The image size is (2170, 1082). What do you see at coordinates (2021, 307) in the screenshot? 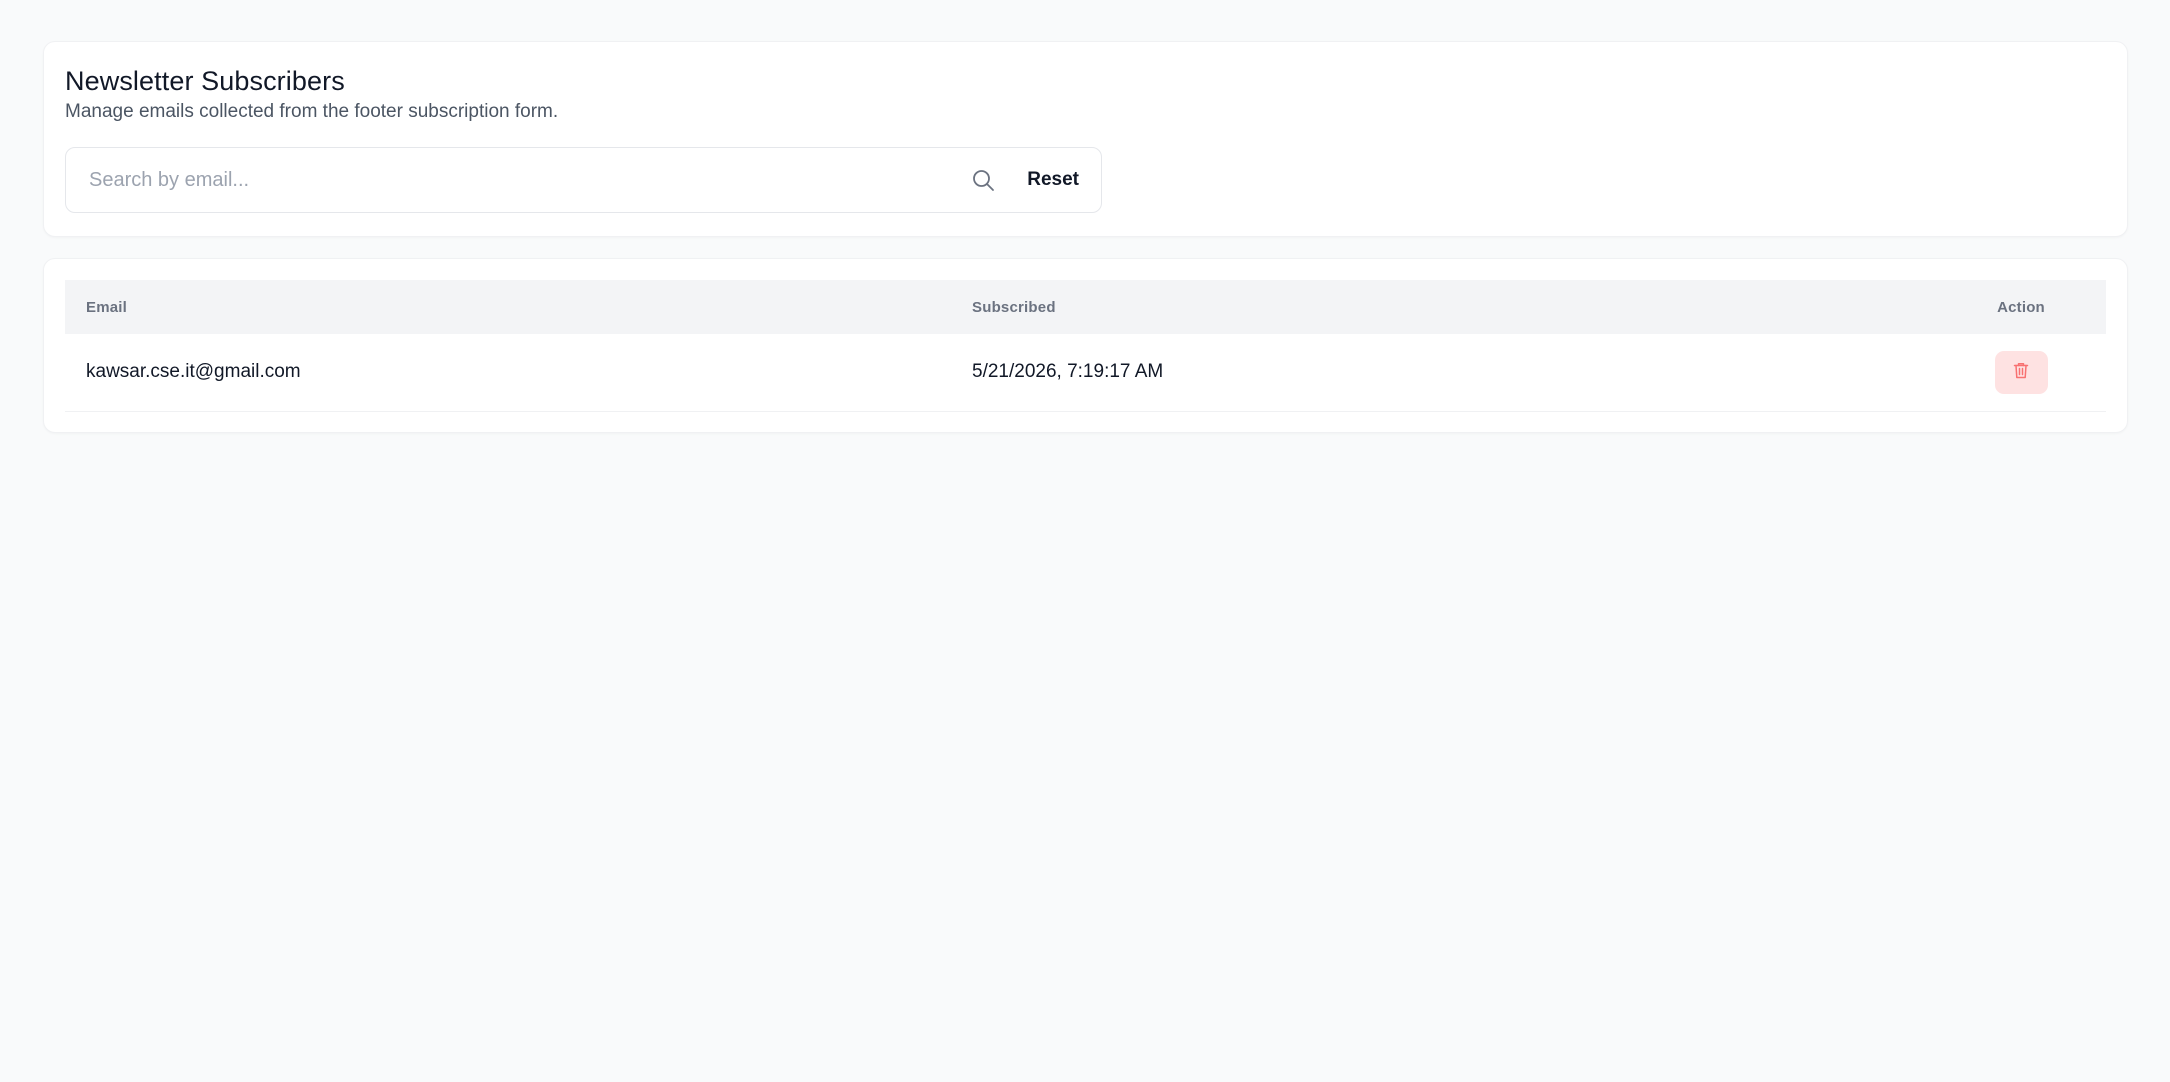
I see `column-header-action: Action` at bounding box center [2021, 307].